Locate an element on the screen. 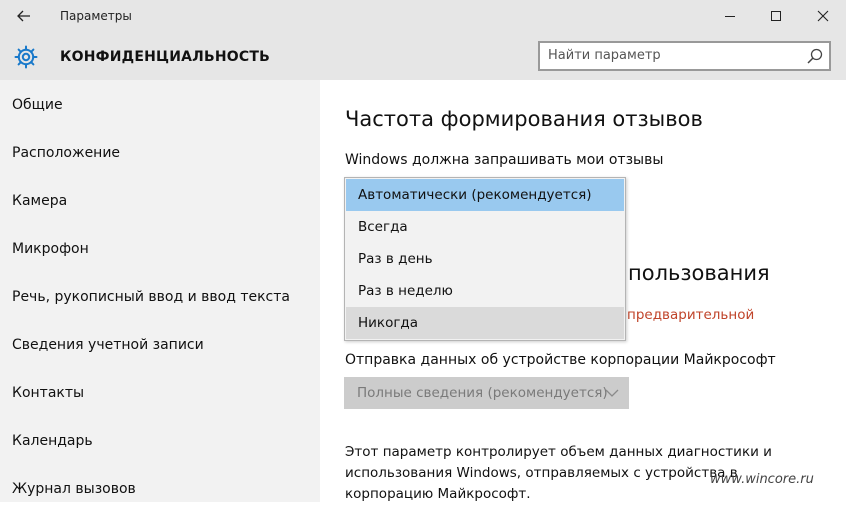  close-icon is located at coordinates (823, 16).